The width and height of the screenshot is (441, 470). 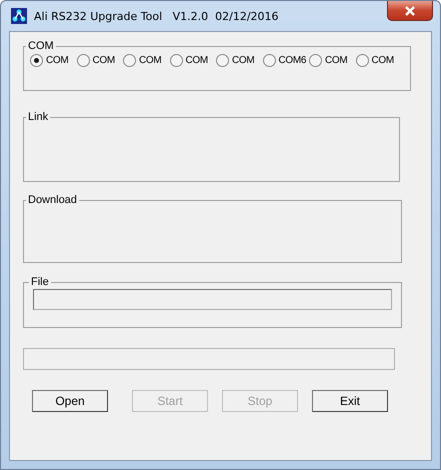 I want to click on close-button, so click(x=410, y=11).